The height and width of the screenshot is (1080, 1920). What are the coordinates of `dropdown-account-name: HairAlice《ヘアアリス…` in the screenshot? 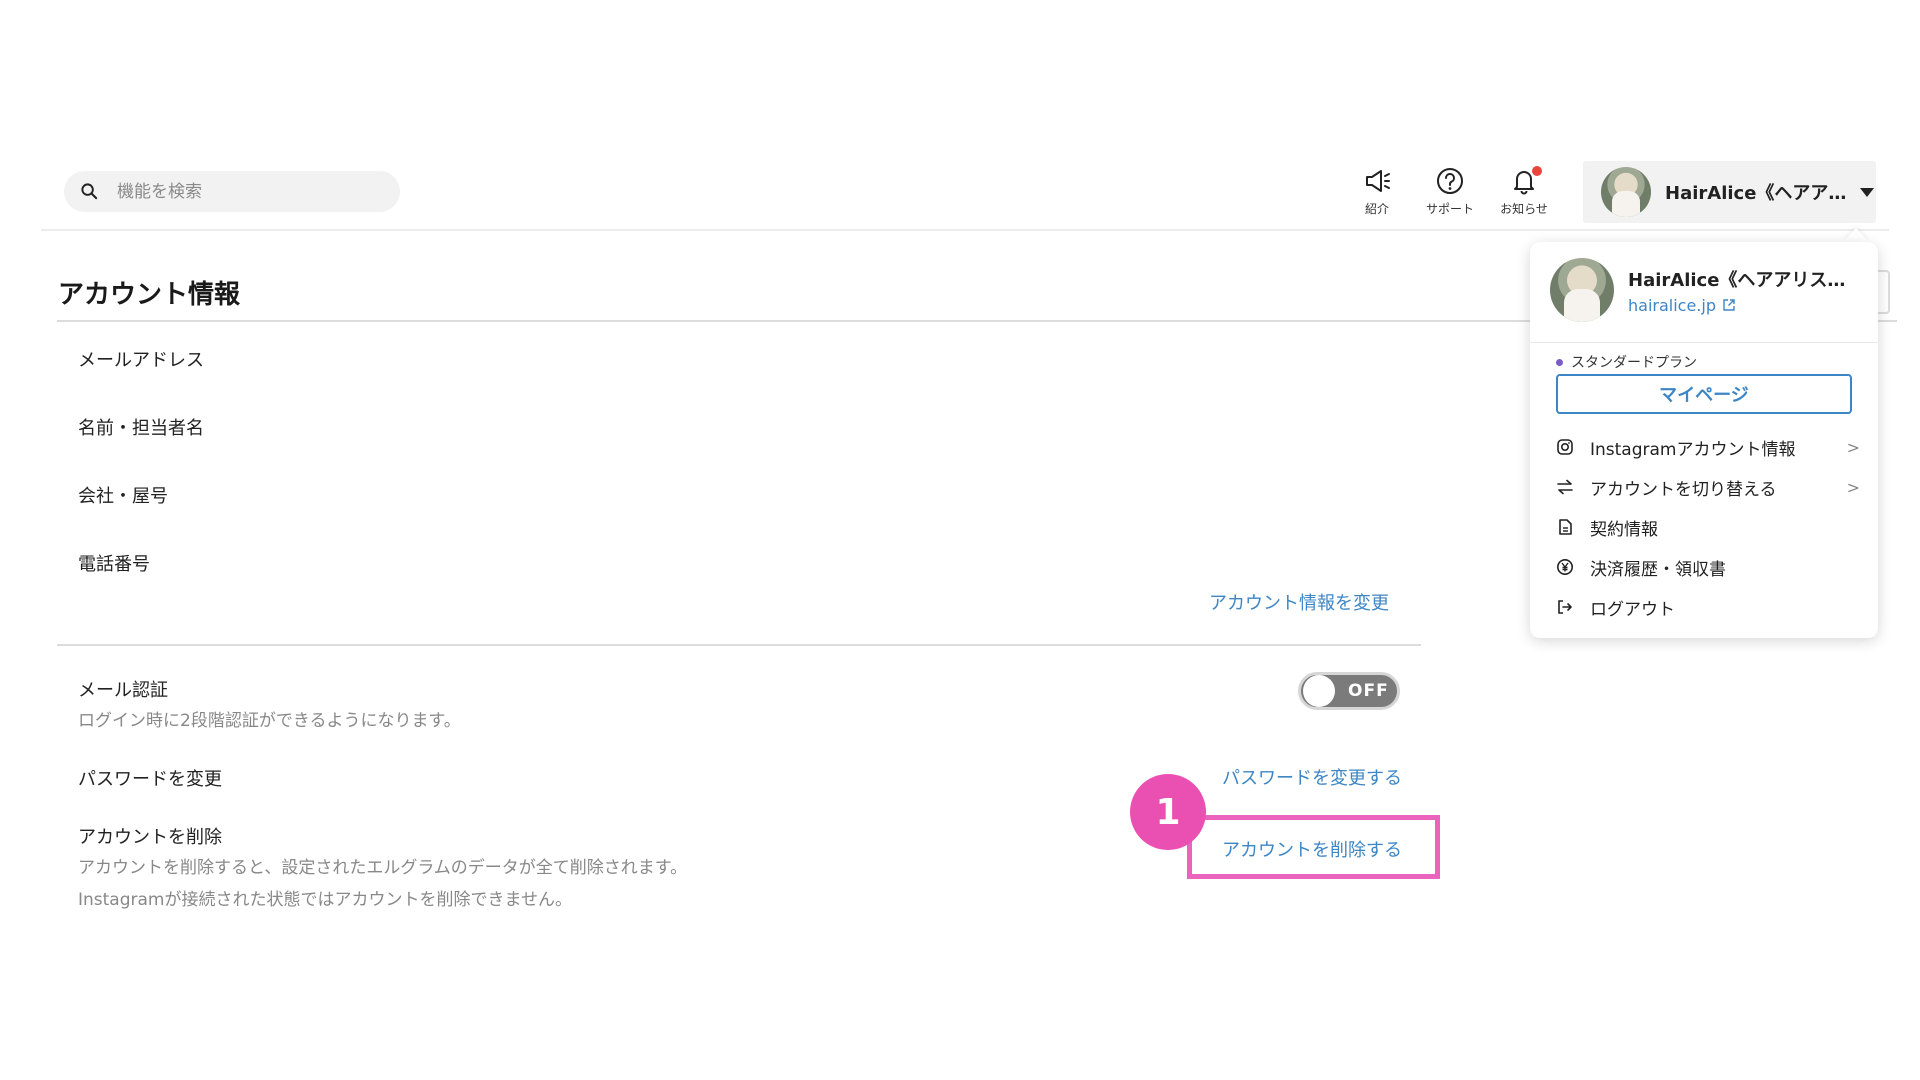 It's located at (1737, 280).